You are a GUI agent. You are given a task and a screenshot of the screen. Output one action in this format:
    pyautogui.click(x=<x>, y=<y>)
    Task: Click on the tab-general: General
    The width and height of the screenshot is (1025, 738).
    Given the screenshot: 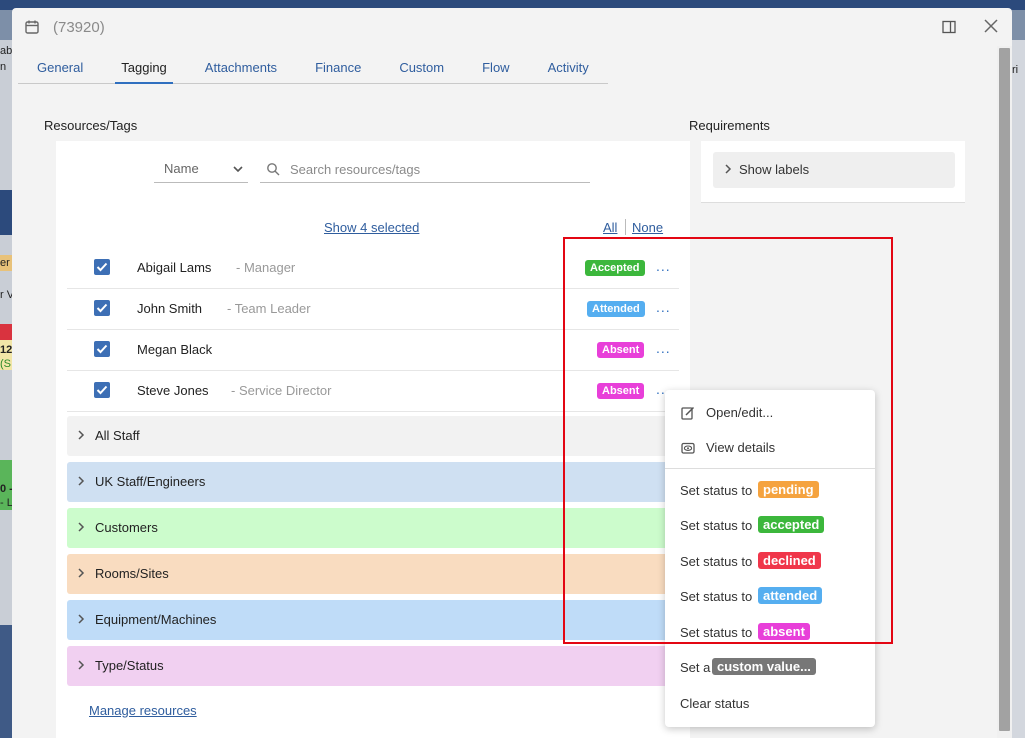 What is the action you would take?
    pyautogui.click(x=60, y=67)
    